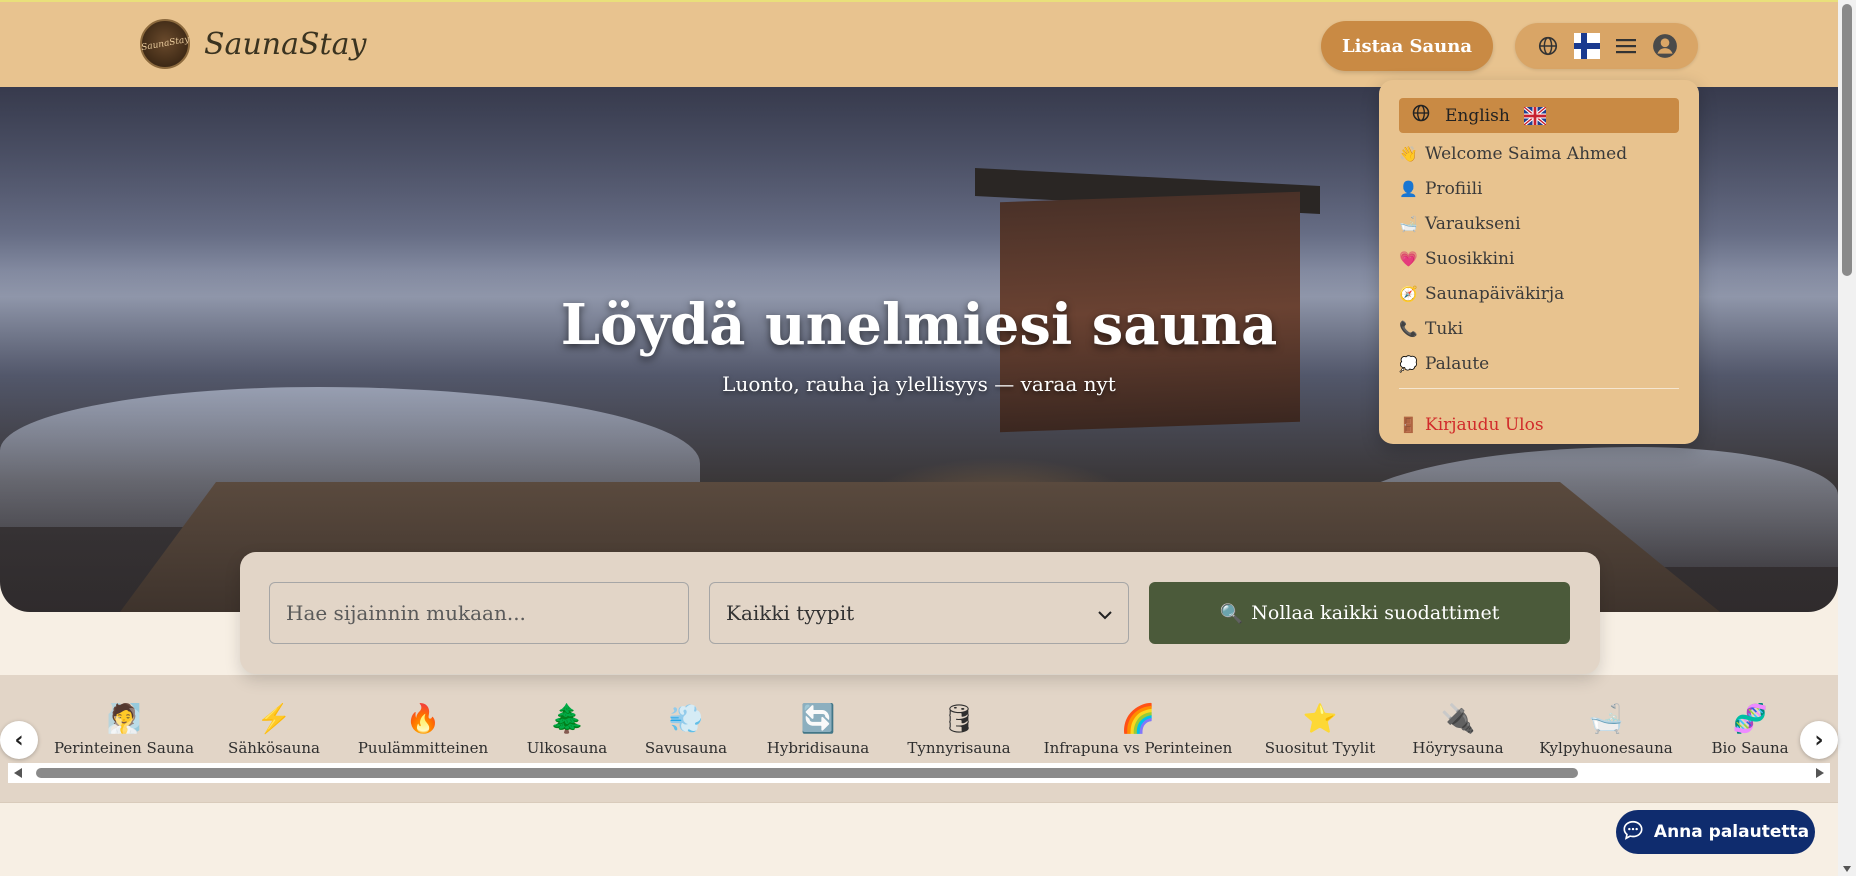 The height and width of the screenshot is (876, 1856). I want to click on brand-logo-mark: SaunaStay, so click(165, 44).